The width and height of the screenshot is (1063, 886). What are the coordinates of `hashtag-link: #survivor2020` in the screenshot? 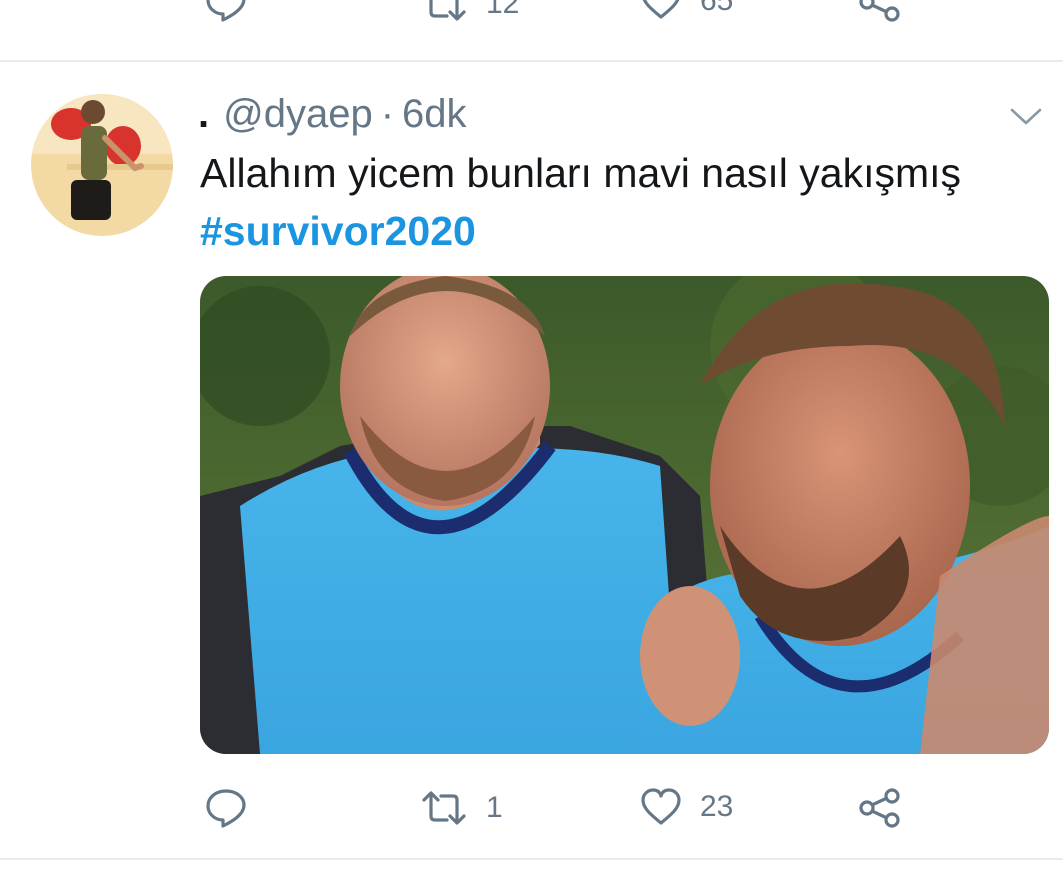 It's located at (338, 231).